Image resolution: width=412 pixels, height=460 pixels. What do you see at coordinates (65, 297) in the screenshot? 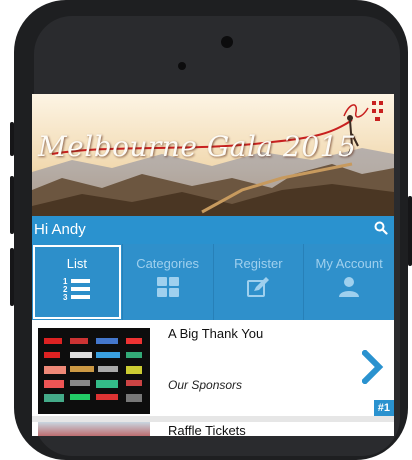
I see `svg-text: 3` at bounding box center [65, 297].